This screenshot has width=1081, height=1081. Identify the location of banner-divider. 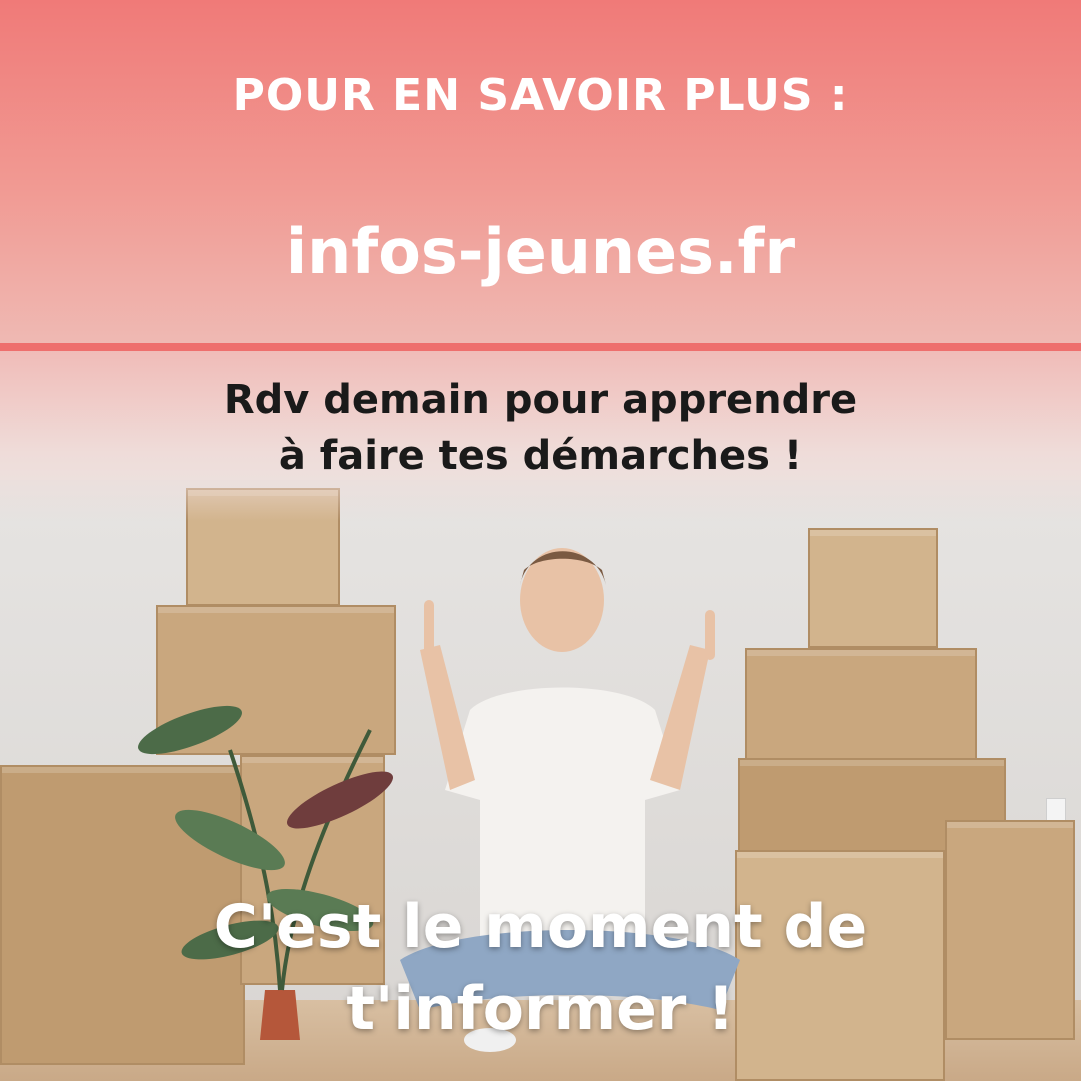
(540, 347).